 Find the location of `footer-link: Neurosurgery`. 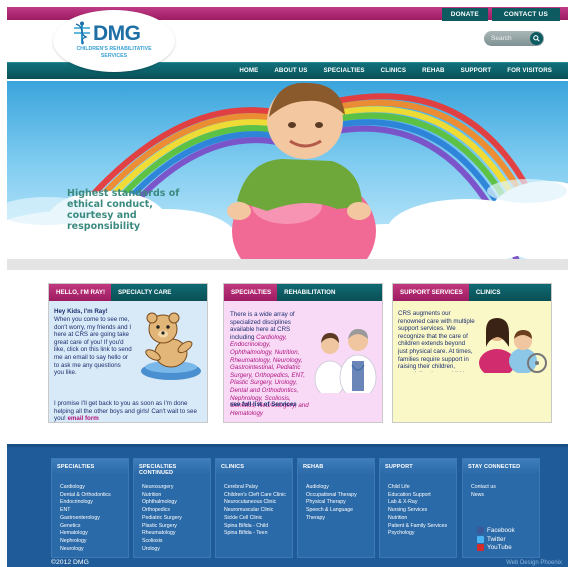

footer-link: Neurosurgery is located at coordinates (176, 488).